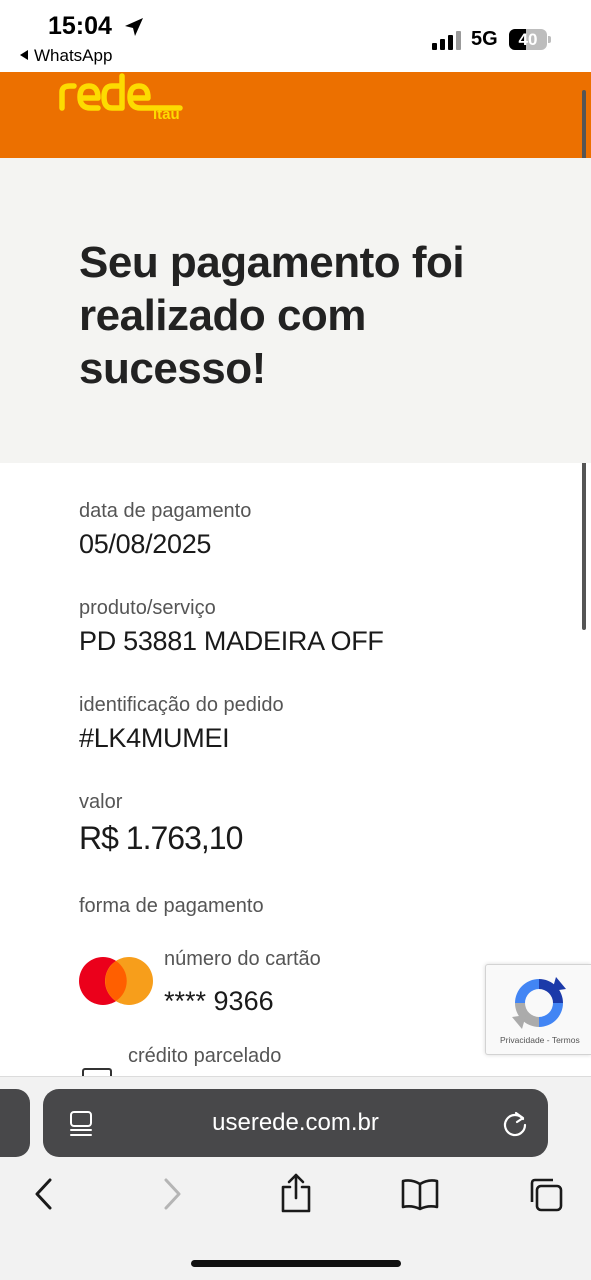 Image resolution: width=591 pixels, height=1280 pixels. Describe the element at coordinates (549, 39) in the screenshot. I see `battery-cap` at that location.